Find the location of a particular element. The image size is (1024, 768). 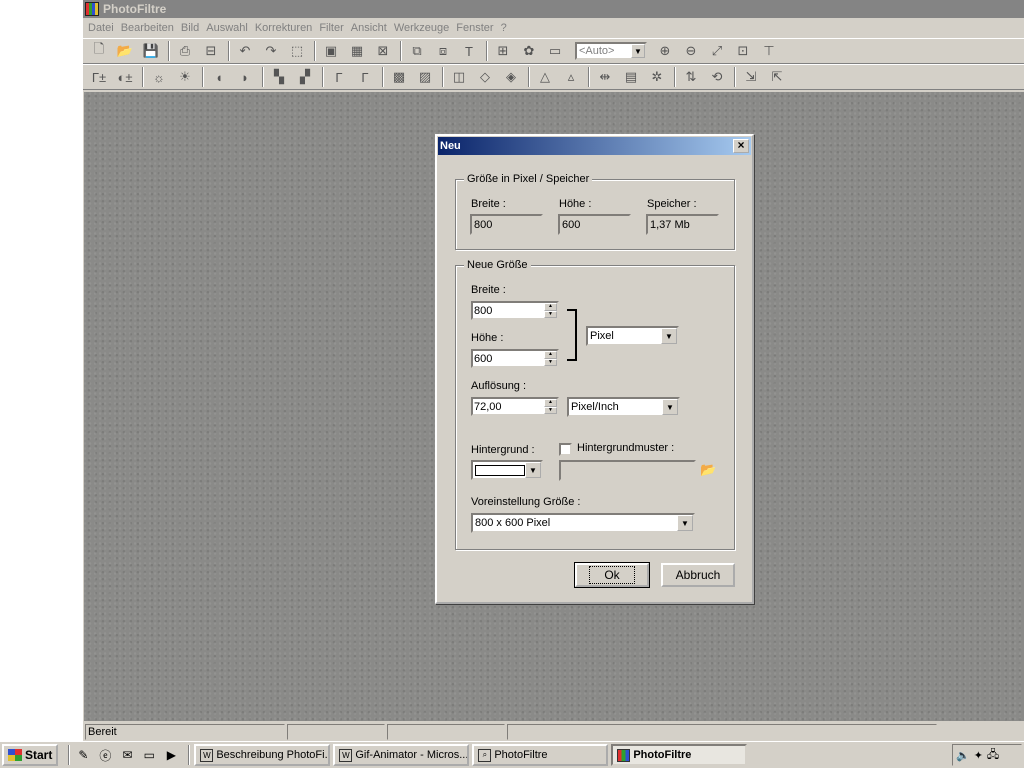

start-button: Start is located at coordinates (30, 755).